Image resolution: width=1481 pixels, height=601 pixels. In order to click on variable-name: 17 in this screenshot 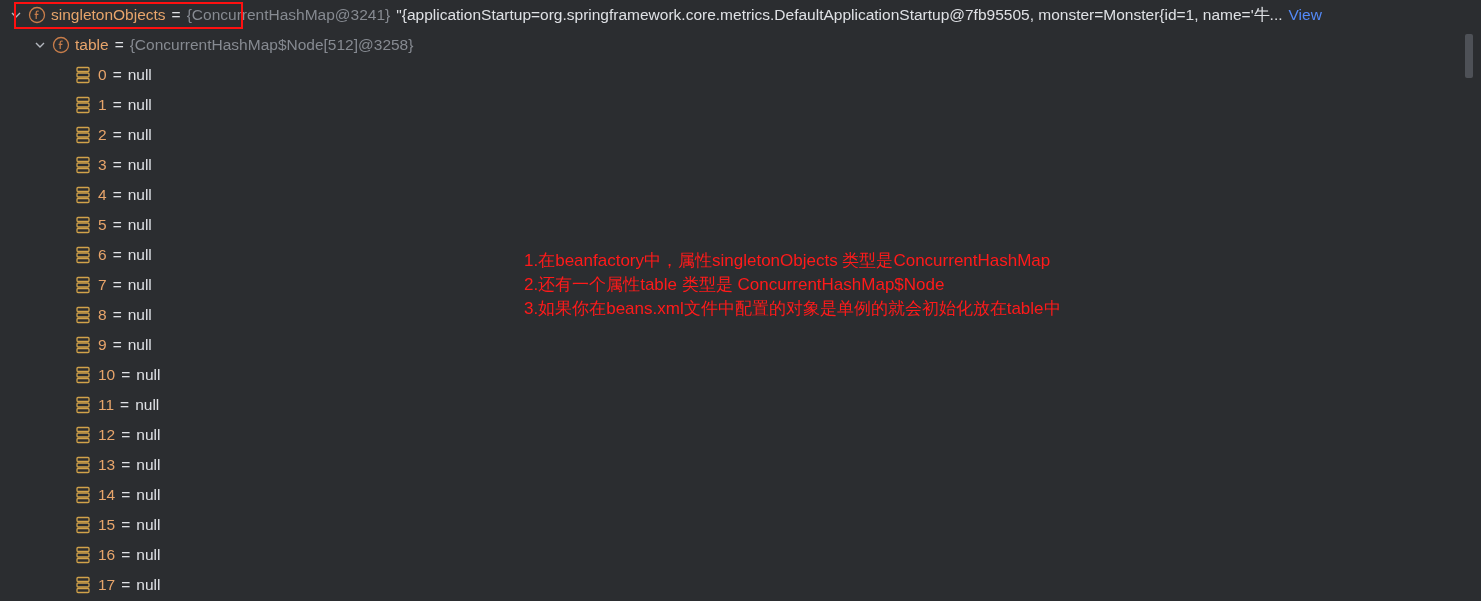, I will do `click(107, 585)`.